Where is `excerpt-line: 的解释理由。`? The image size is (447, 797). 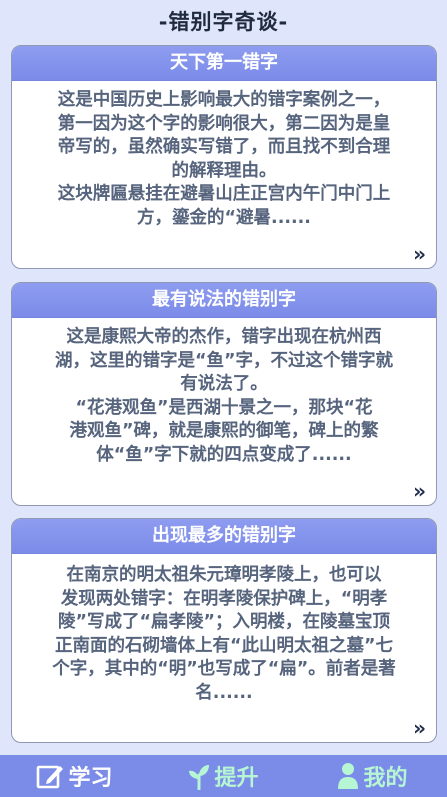
excerpt-line: 的解释理由。 is located at coordinates (224, 170).